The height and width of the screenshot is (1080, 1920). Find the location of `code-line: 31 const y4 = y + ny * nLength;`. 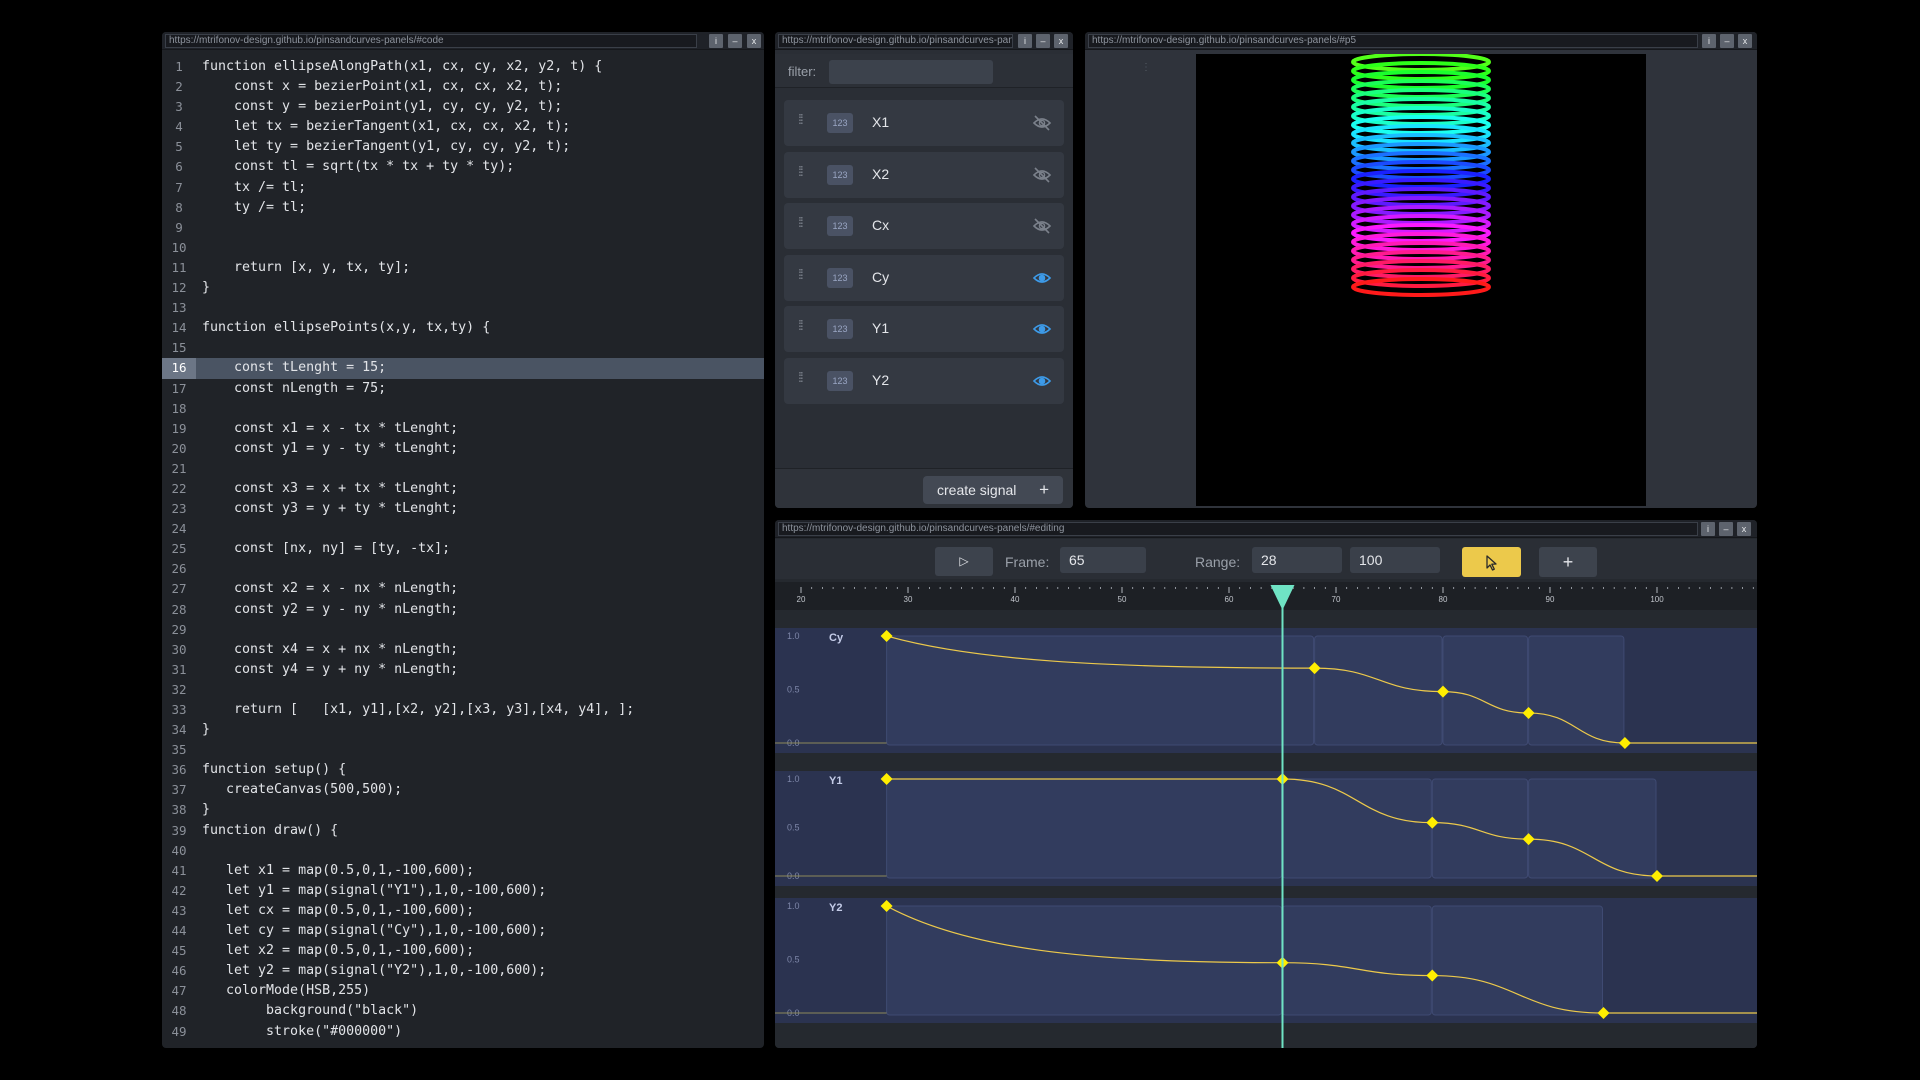

code-line: 31 const y4 = y + ny * nLength; is located at coordinates (463, 670).